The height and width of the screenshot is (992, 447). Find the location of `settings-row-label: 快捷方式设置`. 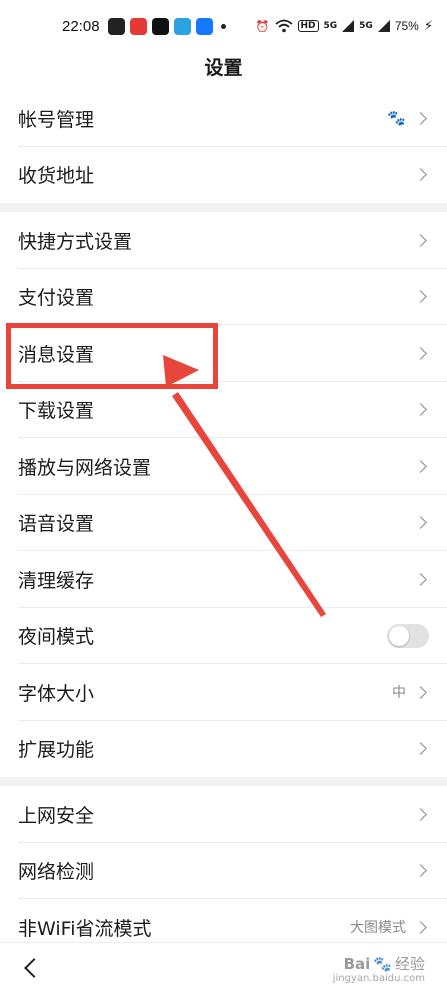

settings-row-label: 快捷方式设置 is located at coordinates (75, 241).